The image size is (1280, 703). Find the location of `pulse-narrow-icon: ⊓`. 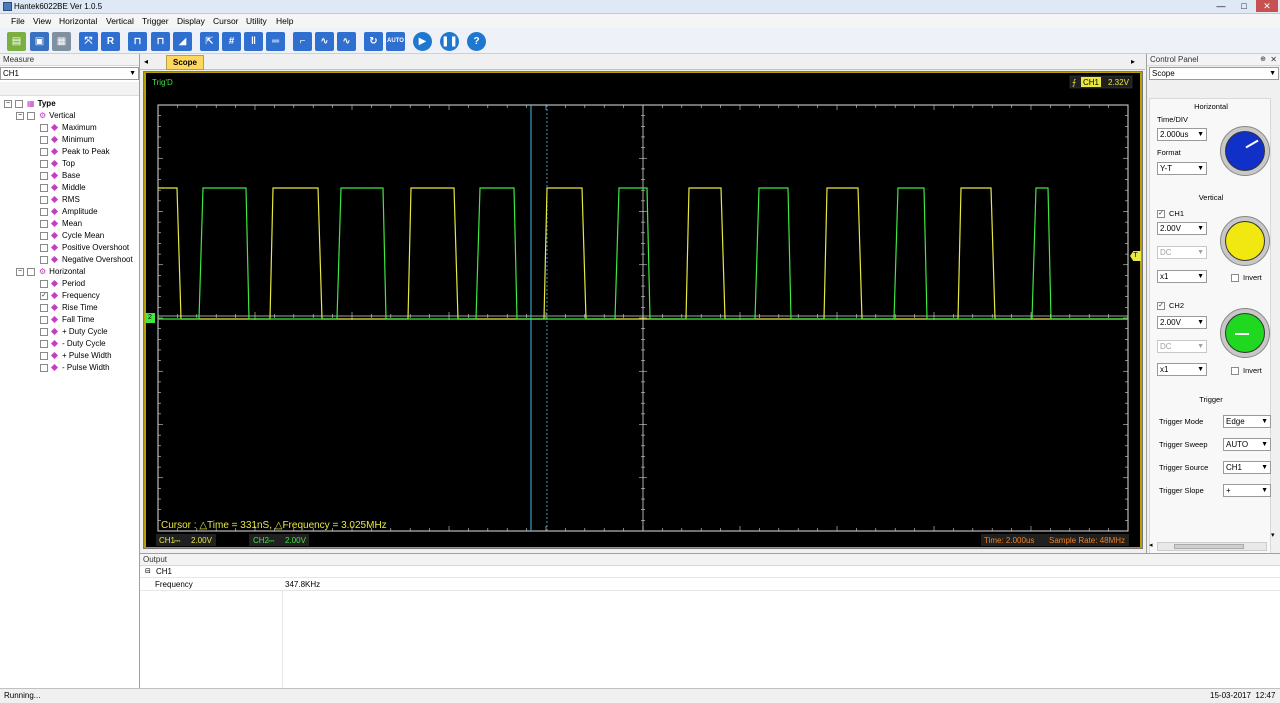

pulse-narrow-icon: ⊓ is located at coordinates (160, 41).